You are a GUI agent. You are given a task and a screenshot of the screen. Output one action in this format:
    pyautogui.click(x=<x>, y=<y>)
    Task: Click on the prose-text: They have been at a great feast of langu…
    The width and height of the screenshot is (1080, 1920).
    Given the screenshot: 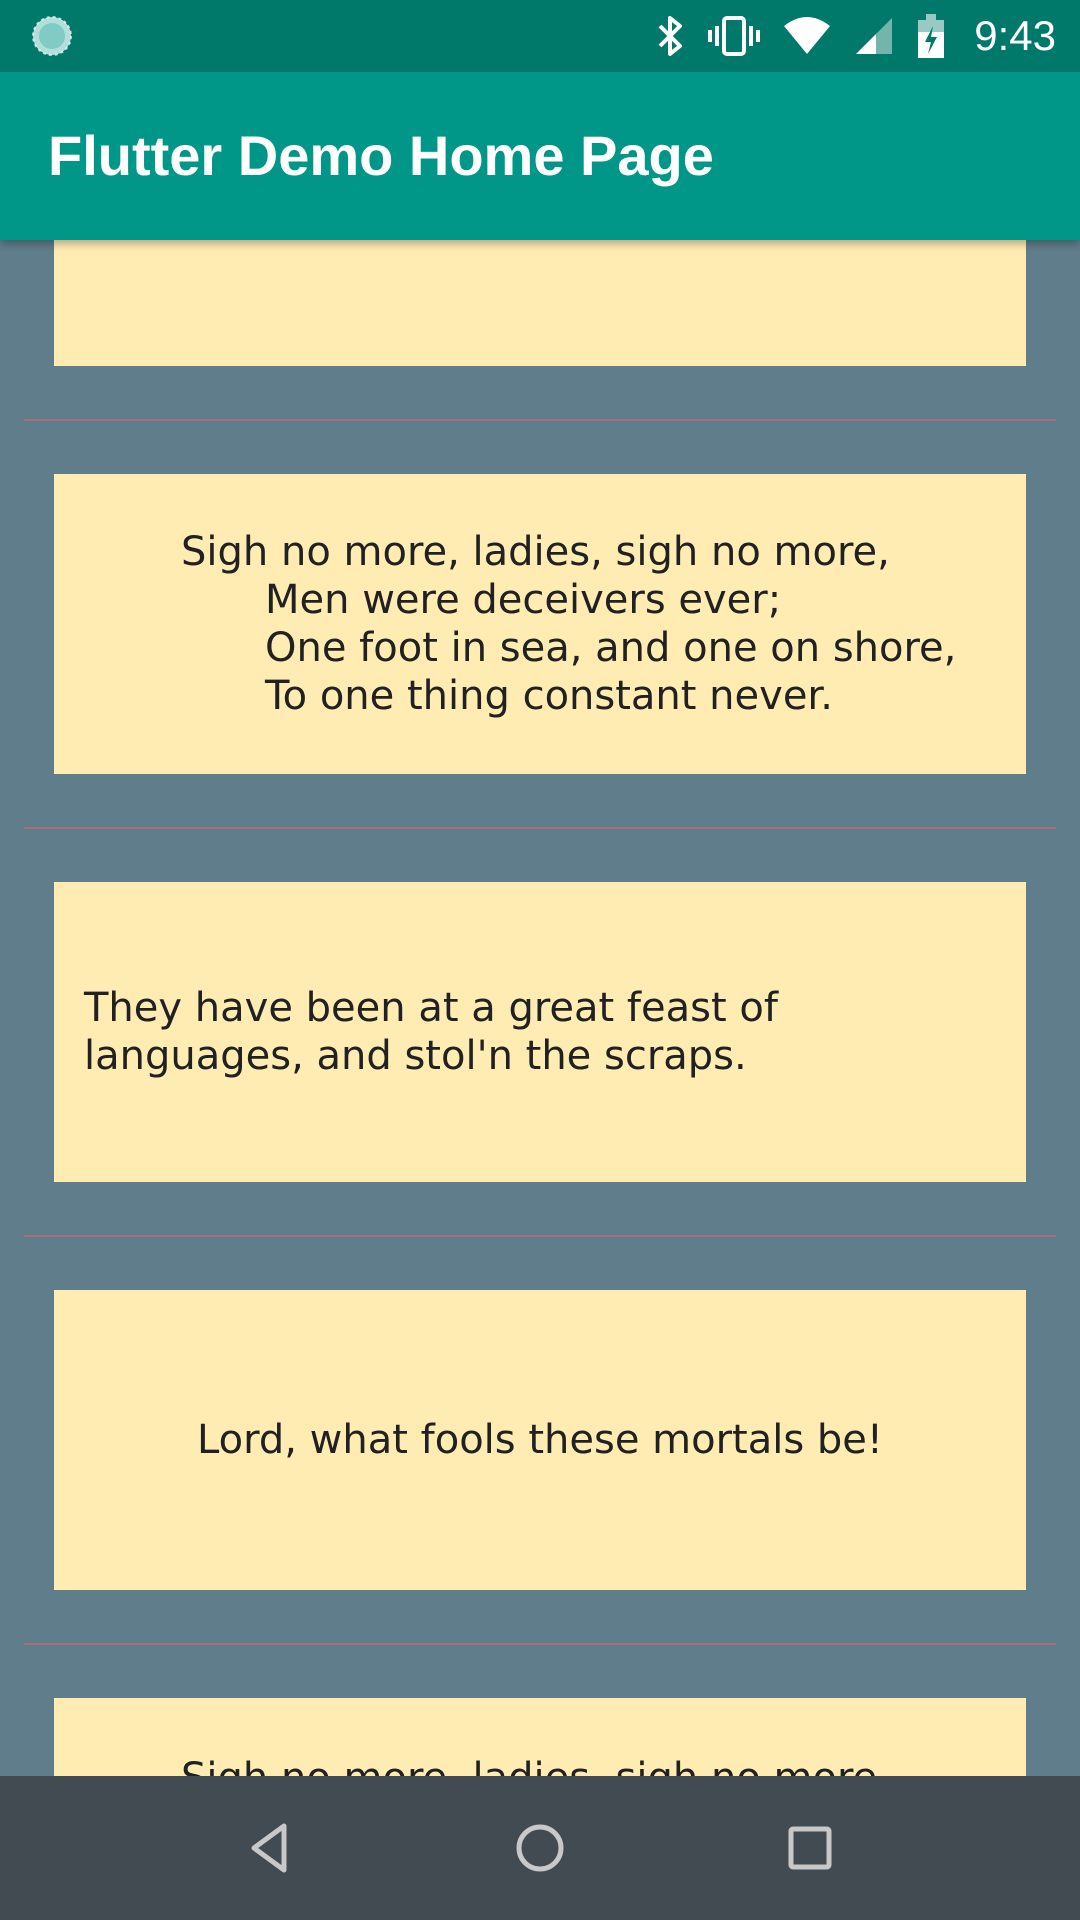 What is the action you would take?
    pyautogui.click(x=431, y=1032)
    